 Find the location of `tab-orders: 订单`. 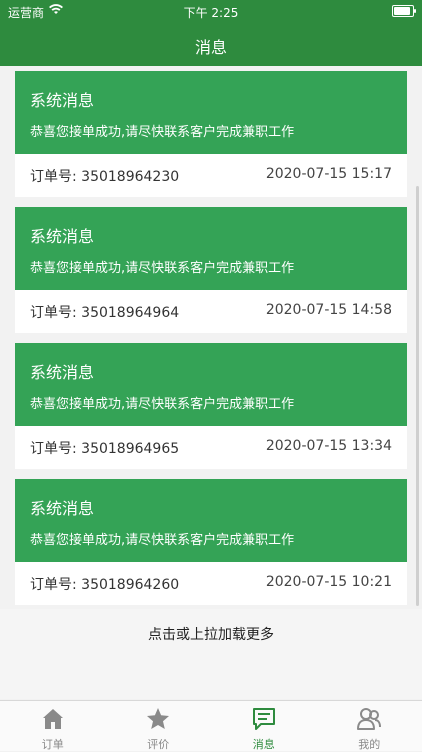

tab-orders: 订单 is located at coordinates (53, 726).